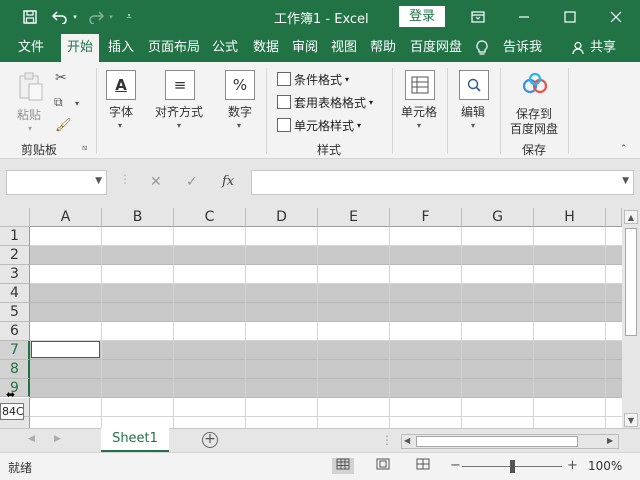 The width and height of the screenshot is (640, 480). I want to click on zoom-out-icon: −, so click(455, 465).